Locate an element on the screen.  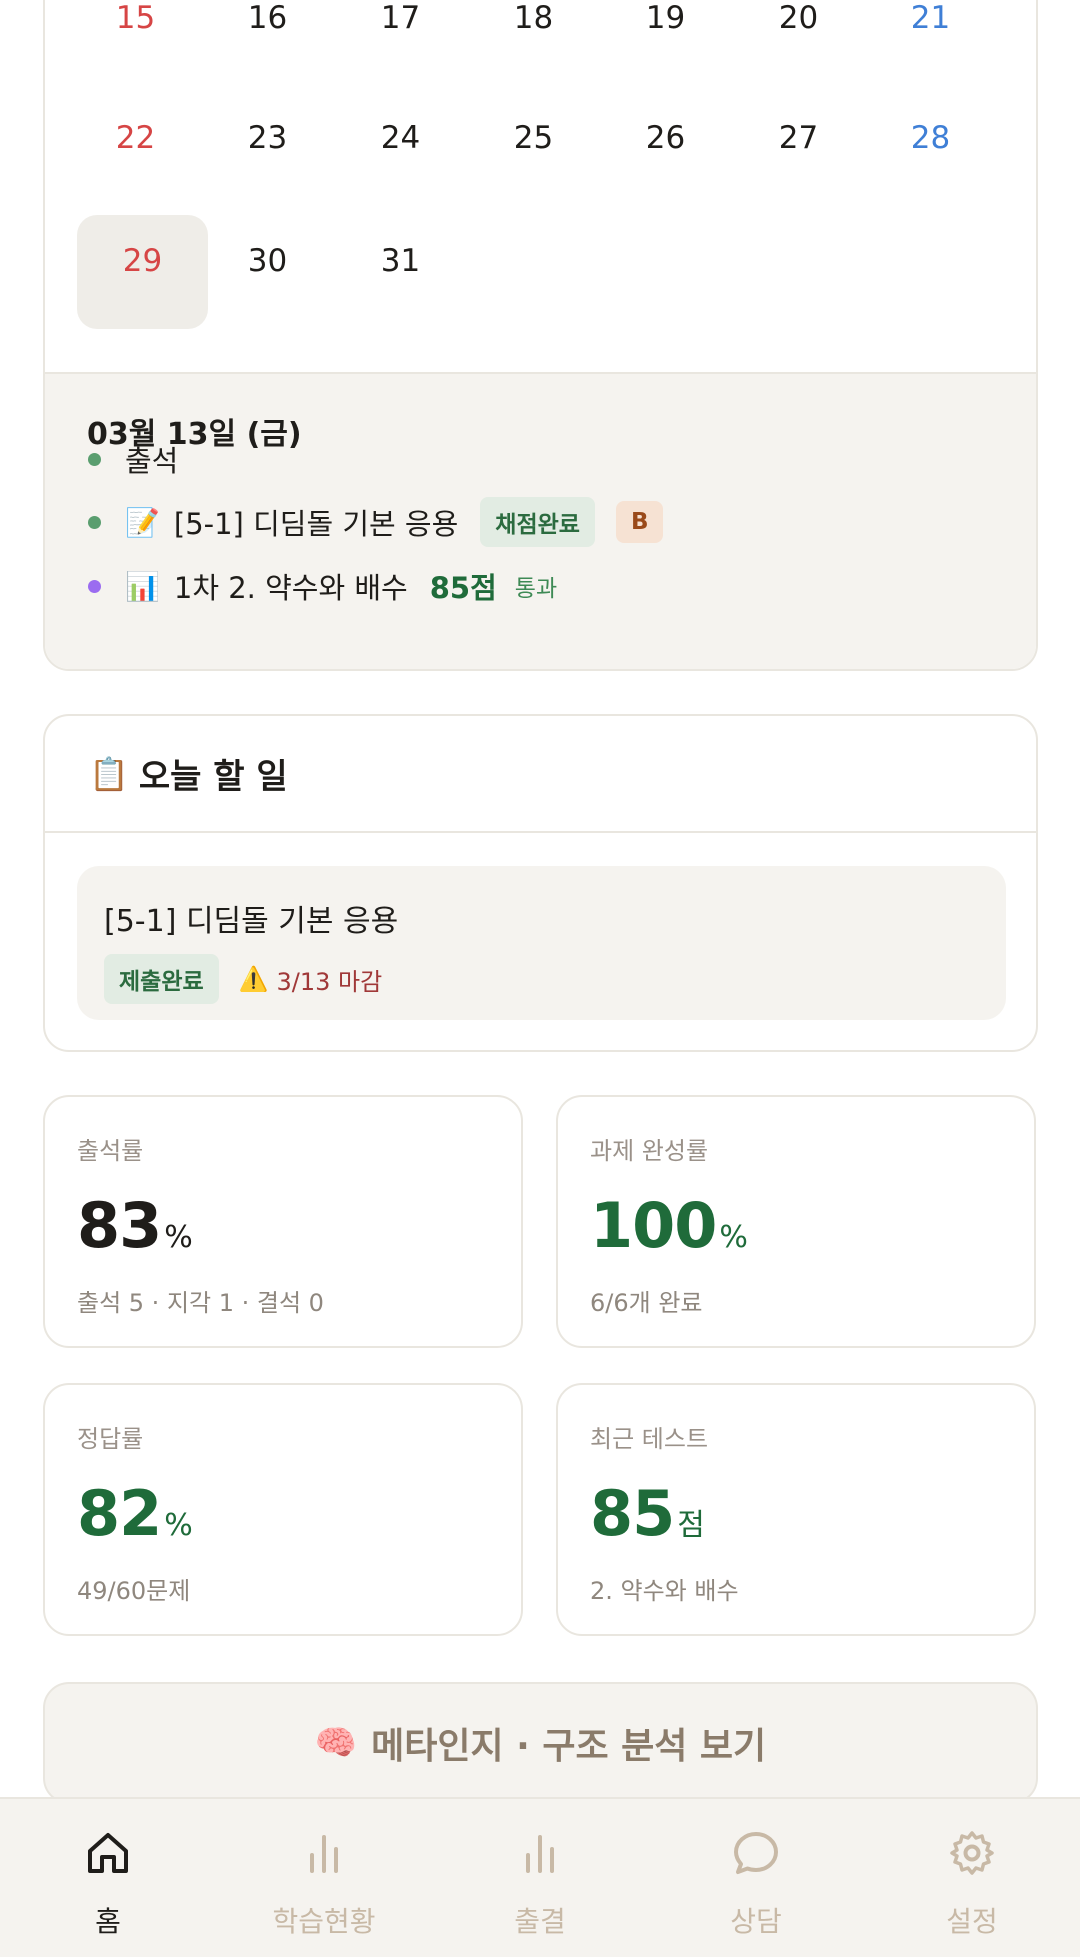
calendar-week-row: 15 16 17 18 19 20 21 is located at coordinates (540, 46).